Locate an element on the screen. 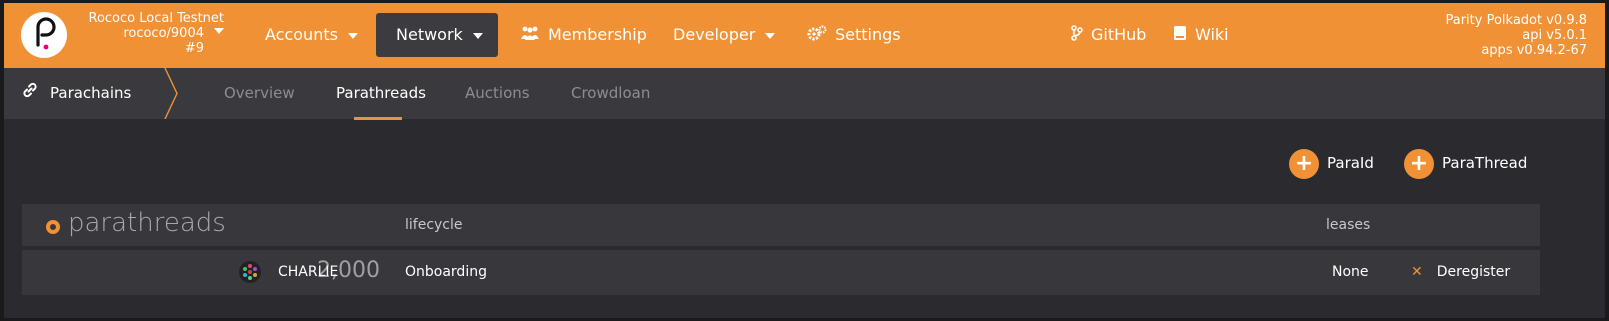 The height and width of the screenshot is (321, 1609). api-version: api v5.0.1 is located at coordinates (1554, 35).